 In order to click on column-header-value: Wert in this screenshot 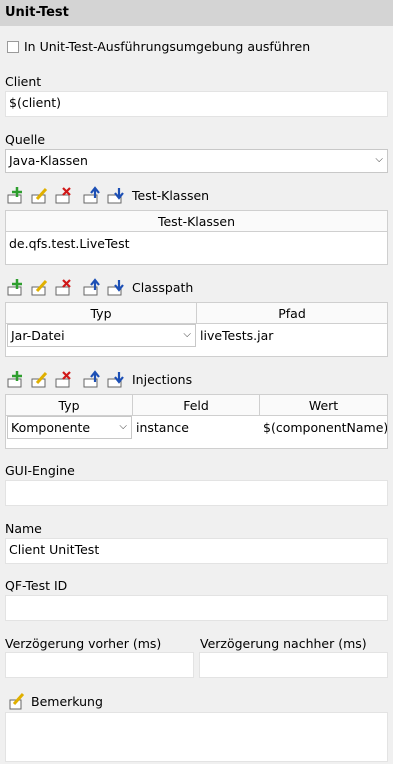, I will do `click(323, 405)`.